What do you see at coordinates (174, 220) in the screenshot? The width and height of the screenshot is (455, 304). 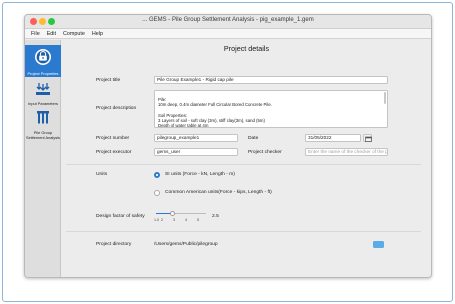 I see `slider-tick-label: 3` at bounding box center [174, 220].